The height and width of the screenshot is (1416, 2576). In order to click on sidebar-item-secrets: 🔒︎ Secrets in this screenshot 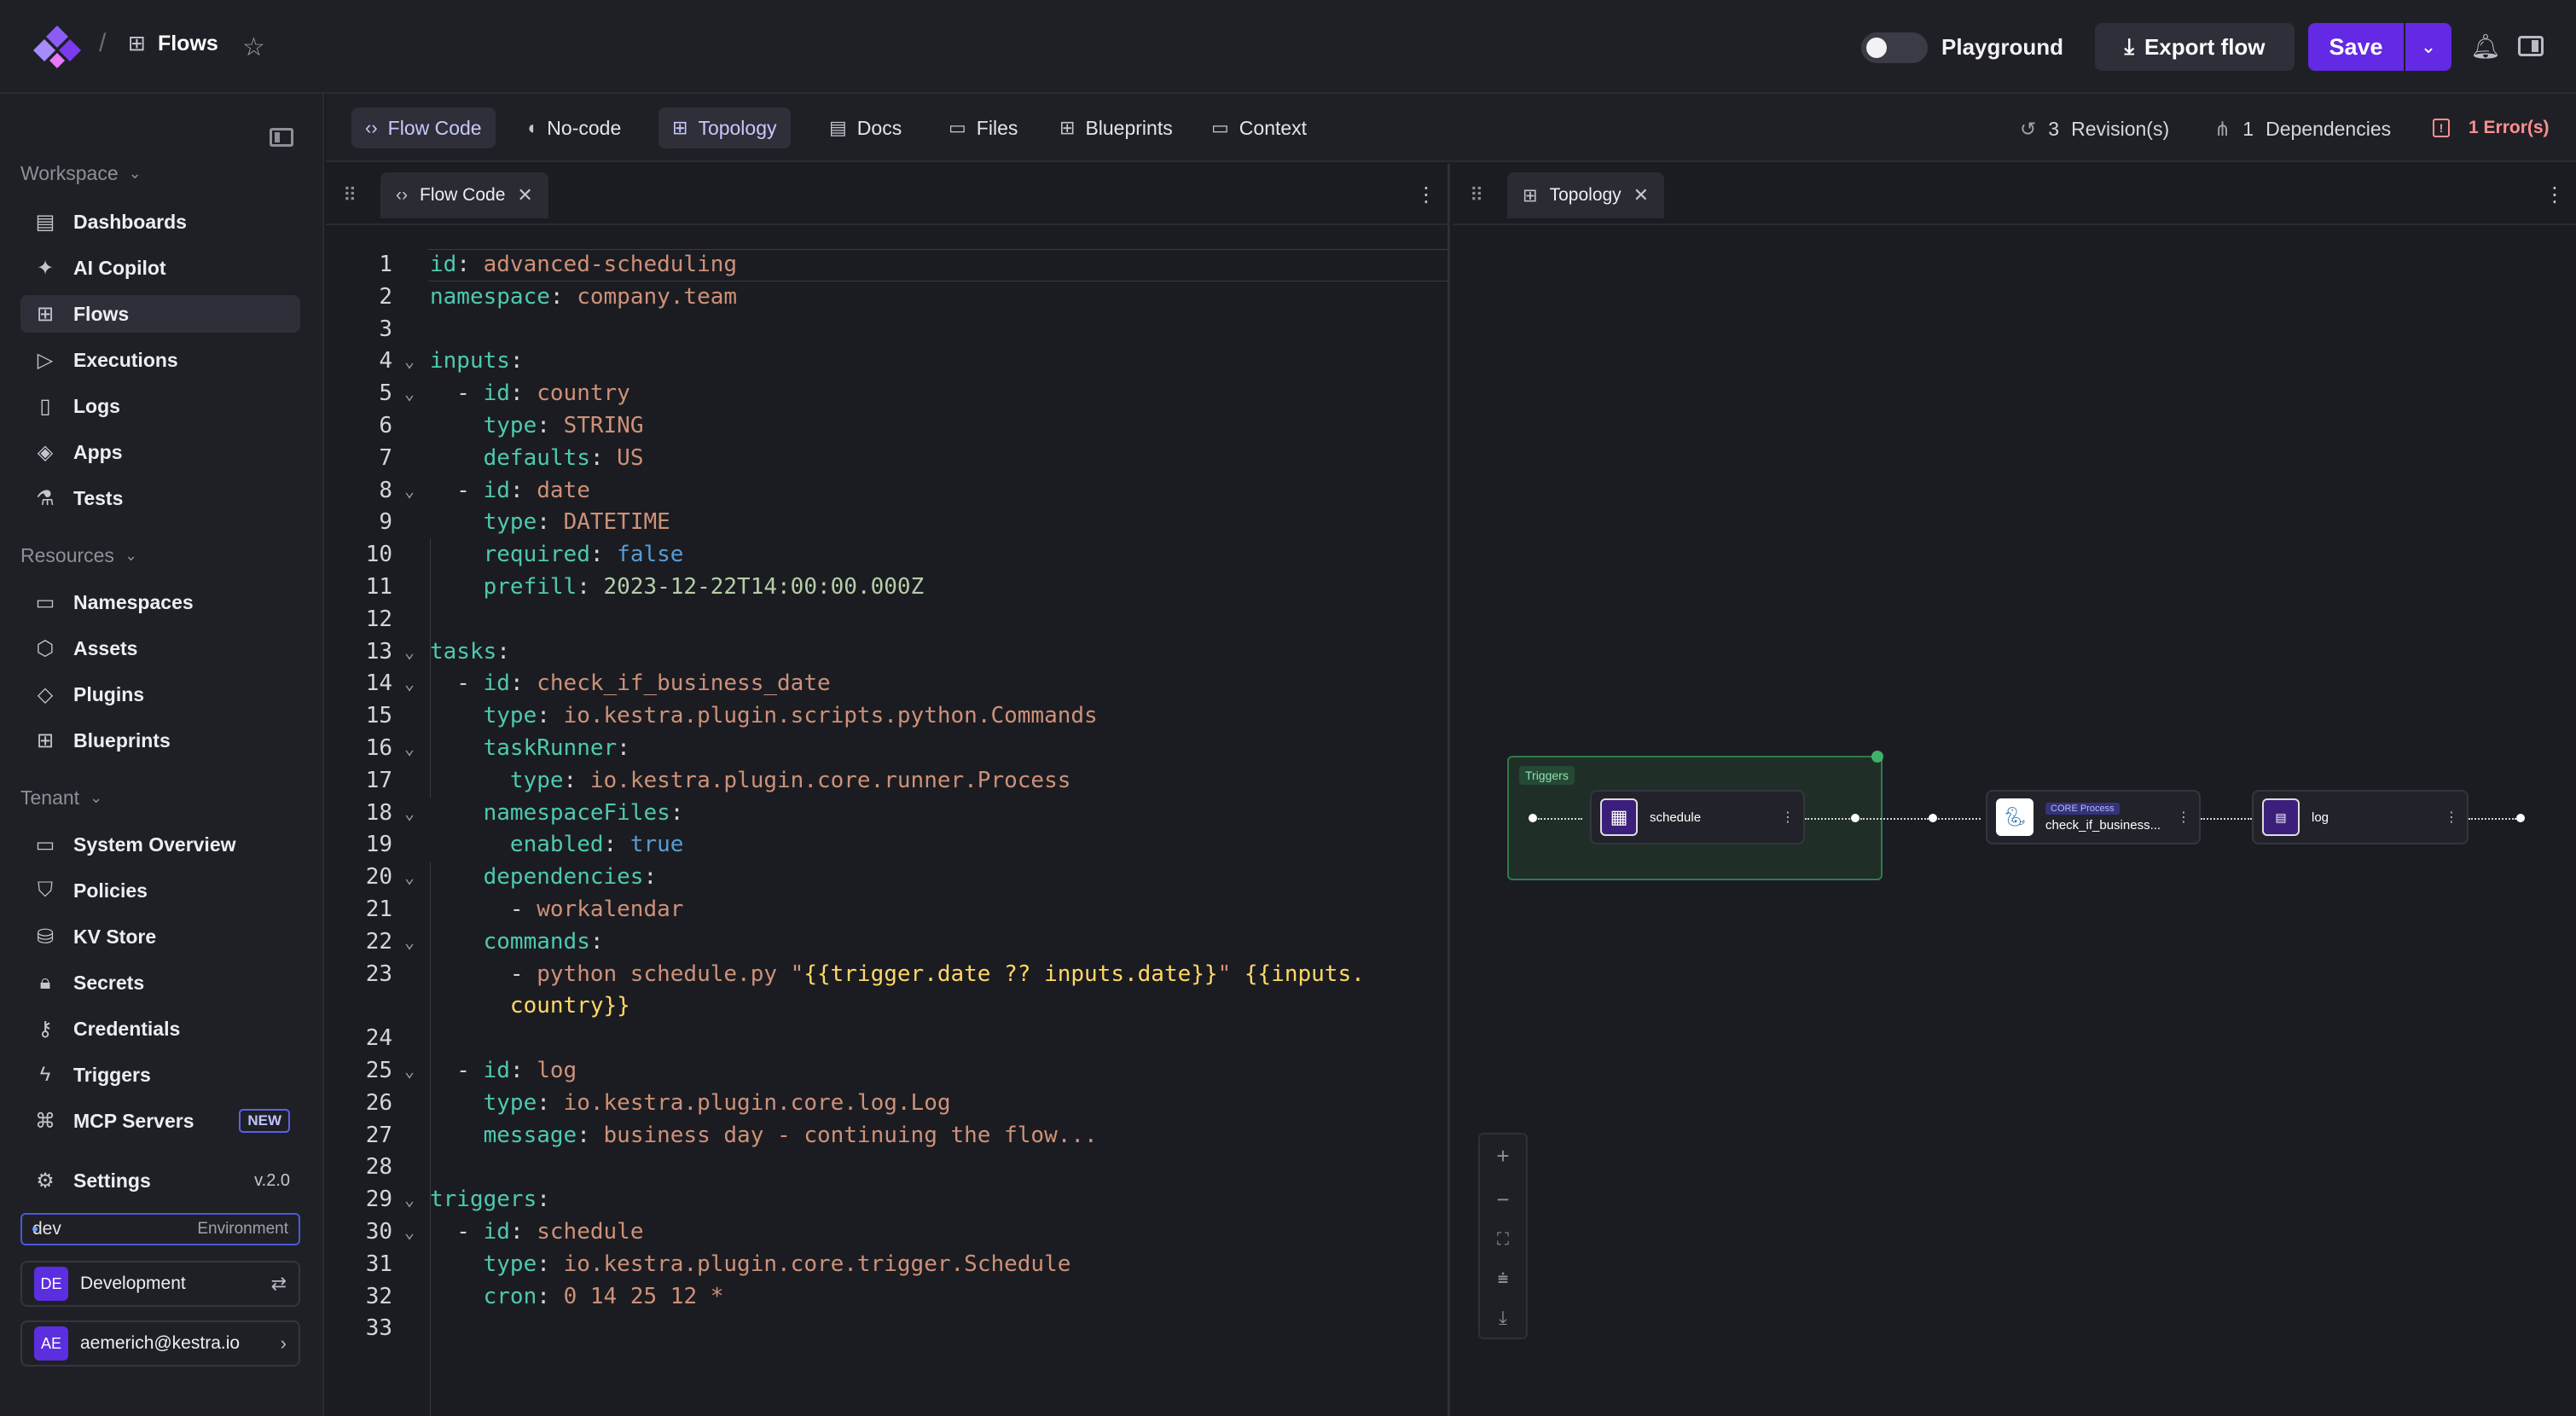, I will do `click(160, 982)`.